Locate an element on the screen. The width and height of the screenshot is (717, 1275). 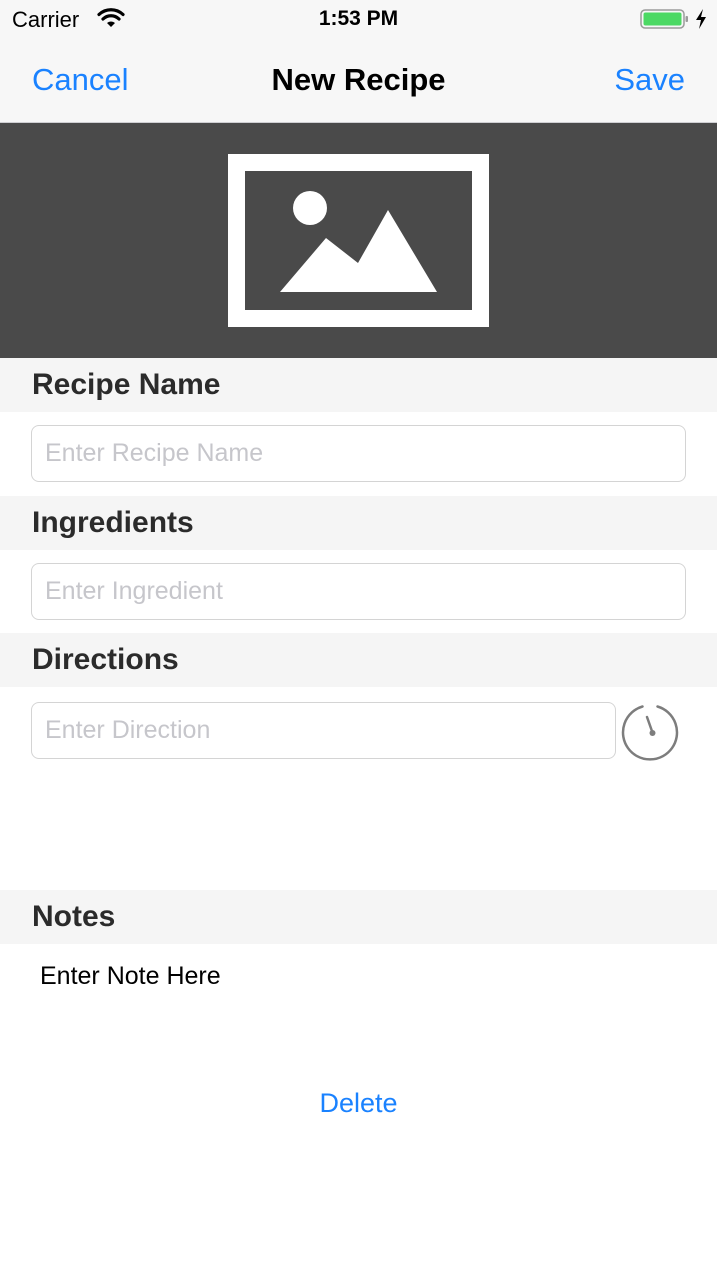
timer-icon is located at coordinates (650, 732).